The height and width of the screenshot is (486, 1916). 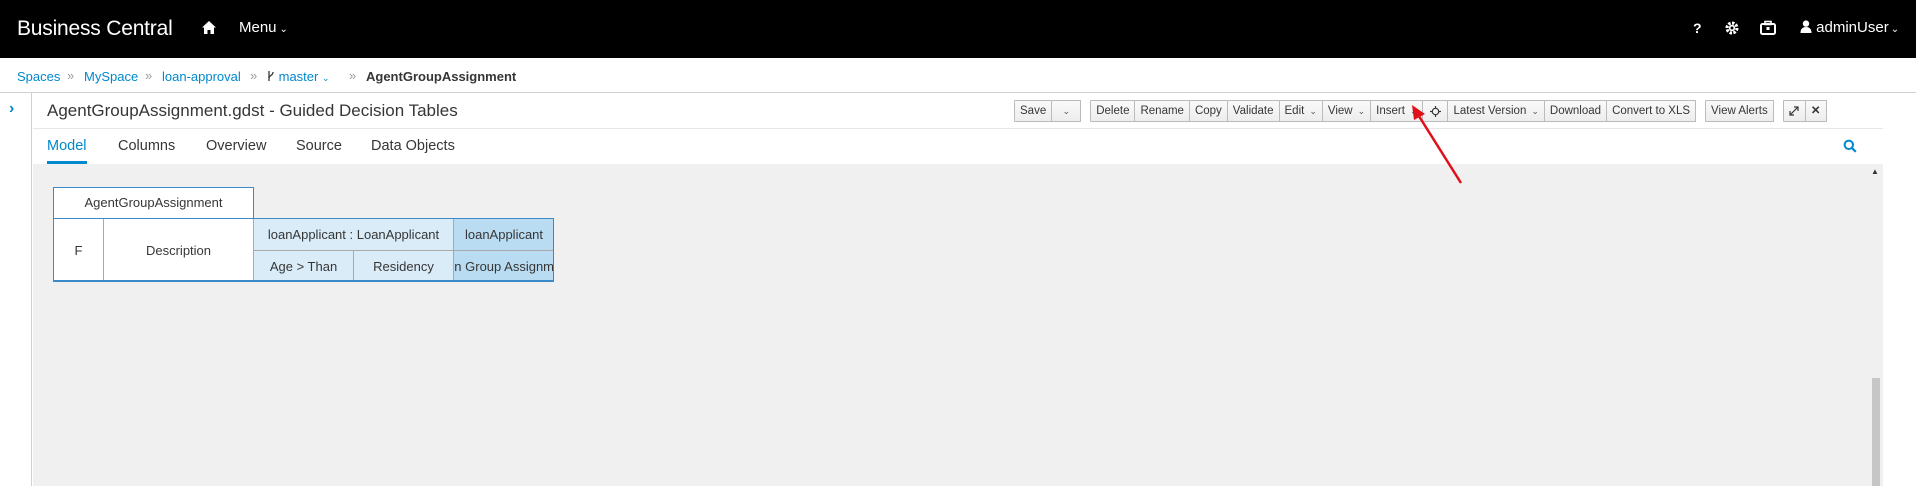 I want to click on brand-title: Business Central, so click(x=95, y=29).